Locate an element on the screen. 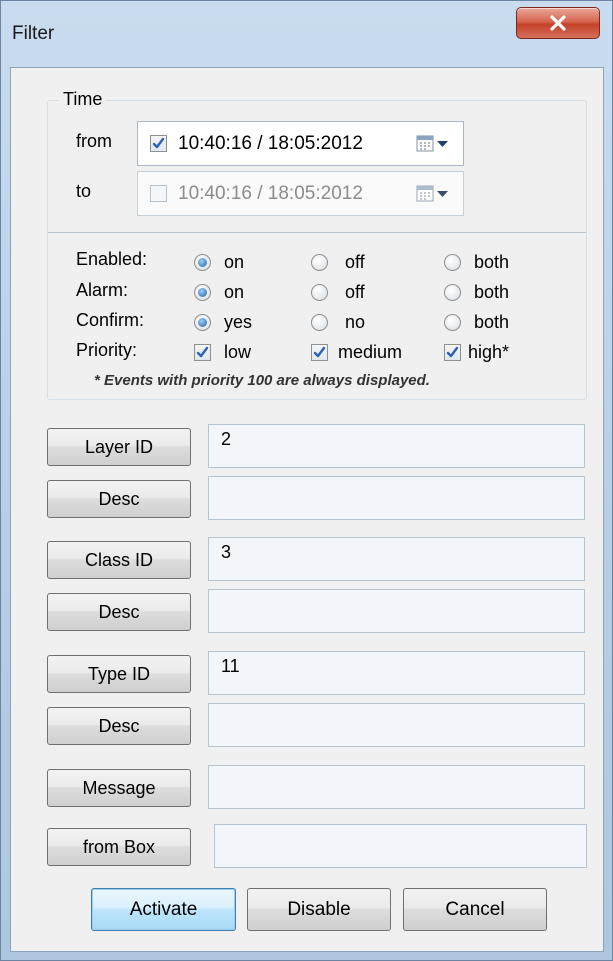 Image resolution: width=613 pixels, height=961 pixels. type-id-field: 11 is located at coordinates (396, 673).